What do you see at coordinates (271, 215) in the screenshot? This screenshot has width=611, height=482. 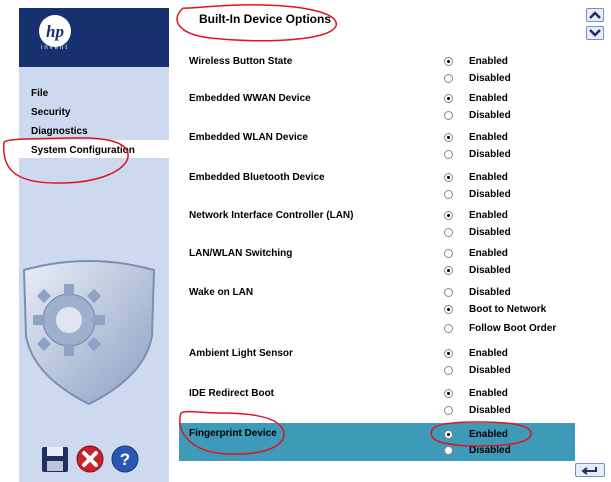 I see `option-label: Network Interface Controller (LAN)` at bounding box center [271, 215].